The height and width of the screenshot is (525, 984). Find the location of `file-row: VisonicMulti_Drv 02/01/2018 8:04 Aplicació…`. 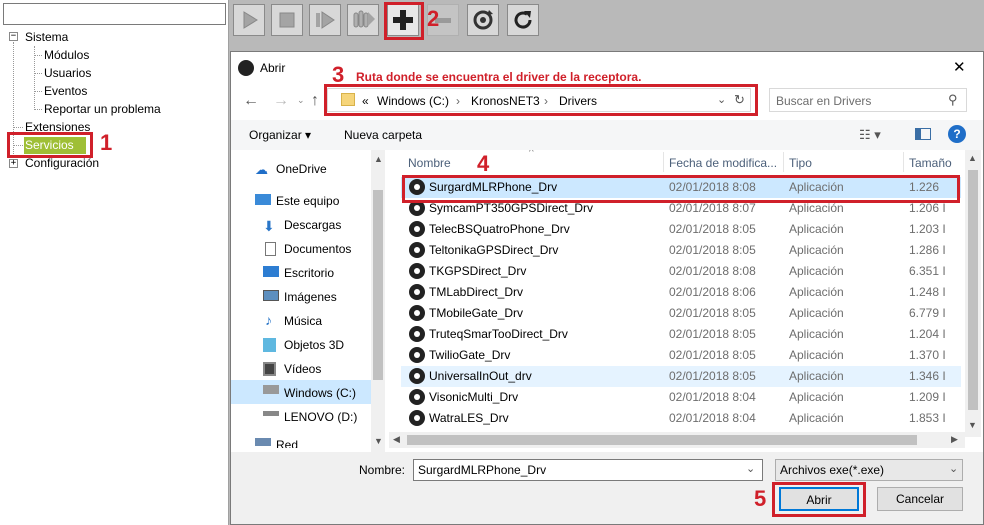

file-row: VisonicMulti_Drv 02/01/2018 8:04 Aplicació… is located at coordinates (681, 397).